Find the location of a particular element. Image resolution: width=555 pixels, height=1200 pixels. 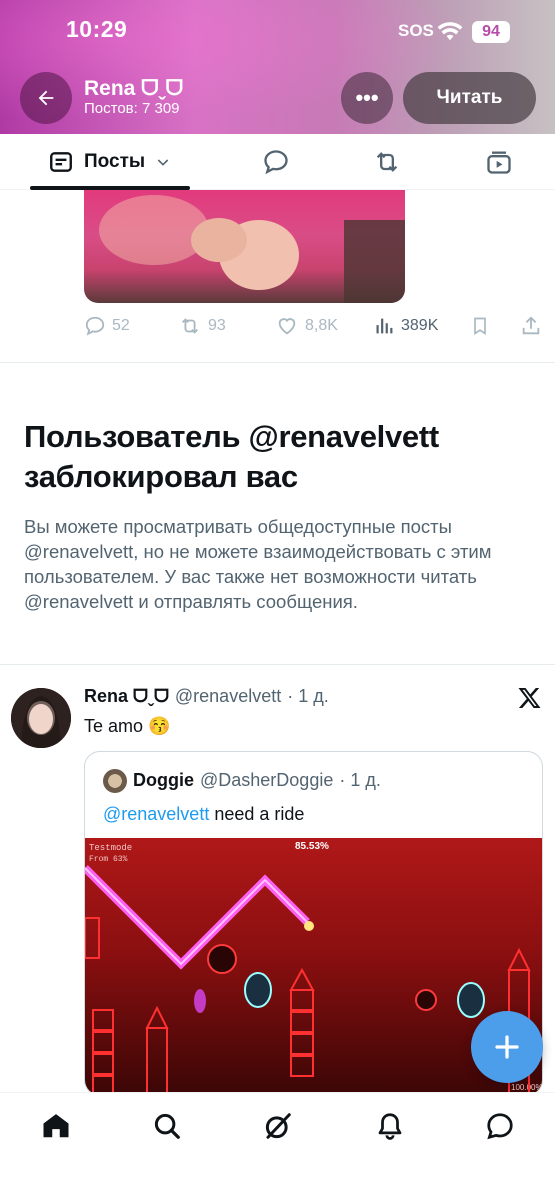

like-action: 8,8K is located at coordinates (306, 326).